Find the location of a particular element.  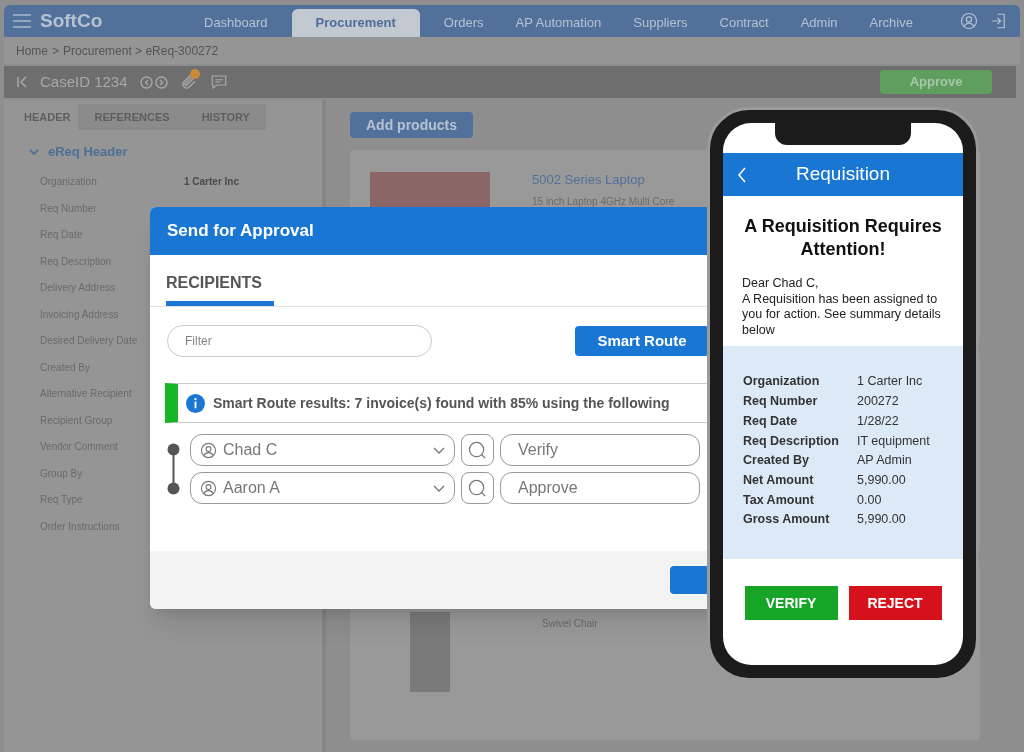

detail-value: IT equipment is located at coordinates (893, 441).